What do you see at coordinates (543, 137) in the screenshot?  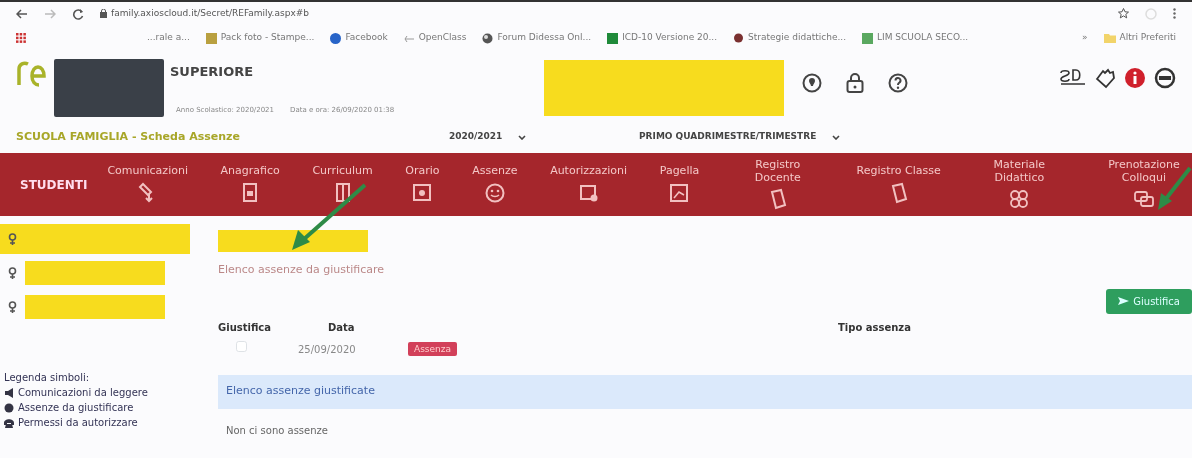 I see `year-dropdown: 2020/2021` at bounding box center [543, 137].